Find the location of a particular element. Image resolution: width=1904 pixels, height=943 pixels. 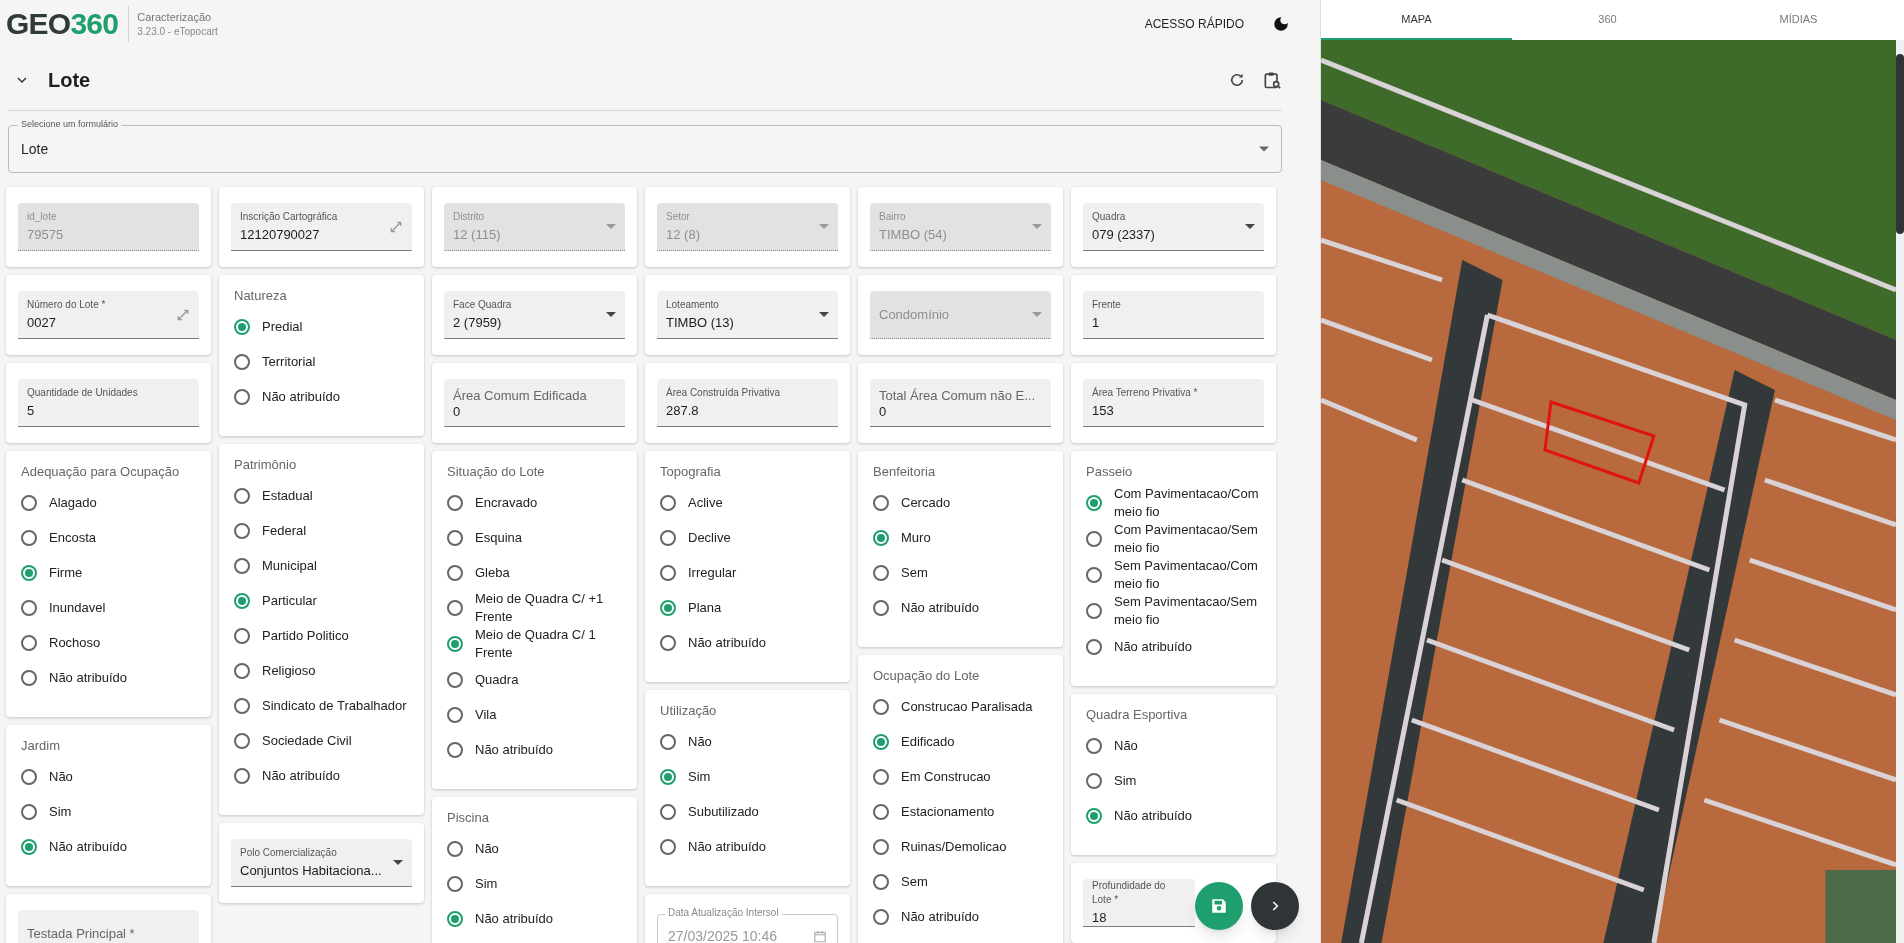

tab: MÍDIAS is located at coordinates (1798, 20).